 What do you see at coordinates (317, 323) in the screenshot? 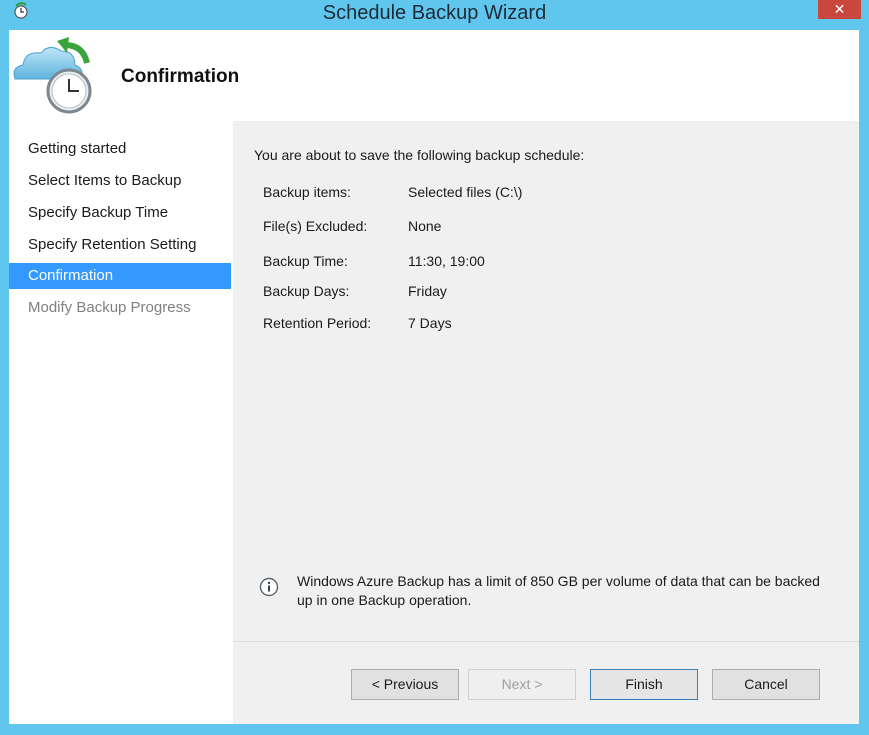
I see `retention-period-label: Retention Period:` at bounding box center [317, 323].